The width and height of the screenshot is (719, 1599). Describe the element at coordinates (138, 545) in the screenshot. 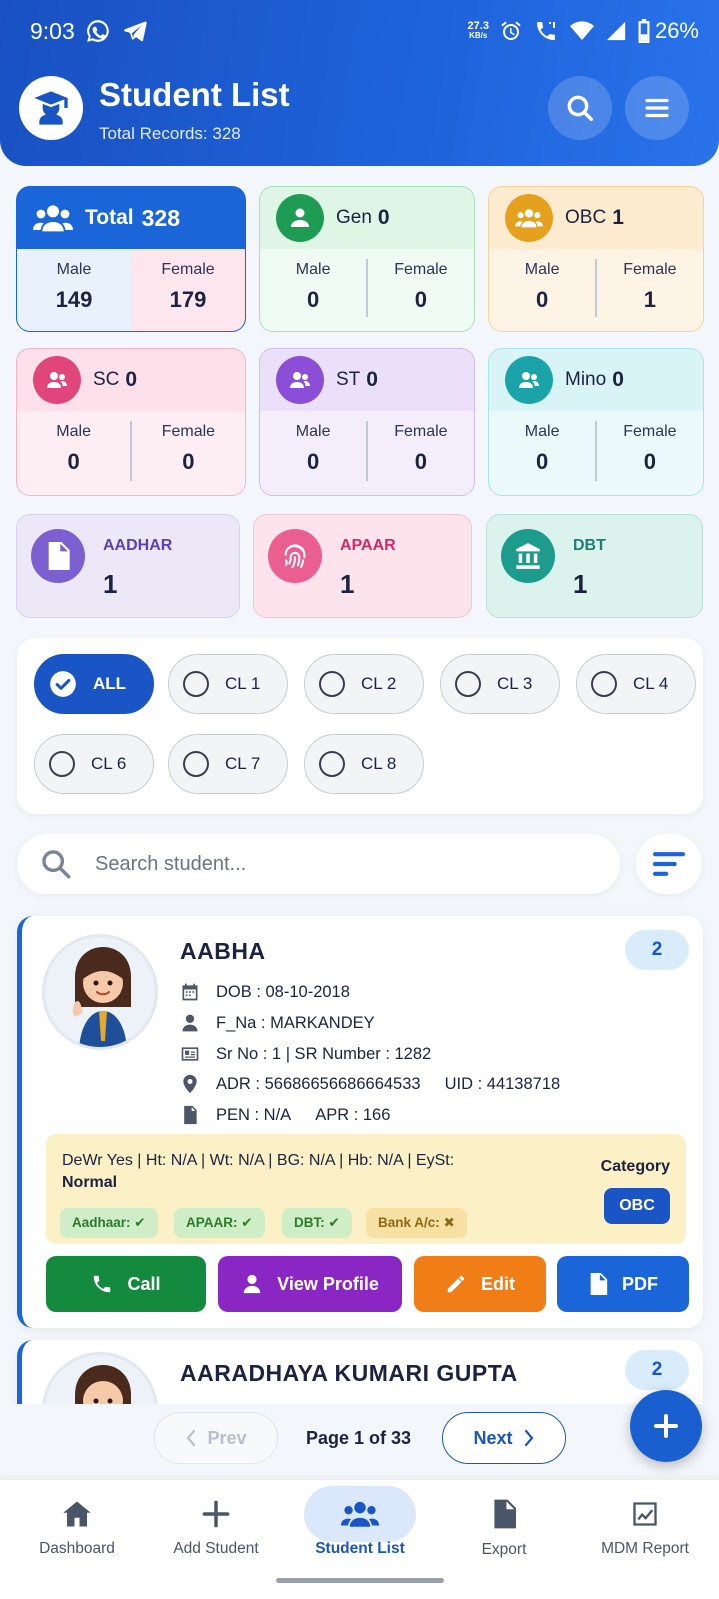

I see `aadhar-label: AADHAR` at that location.